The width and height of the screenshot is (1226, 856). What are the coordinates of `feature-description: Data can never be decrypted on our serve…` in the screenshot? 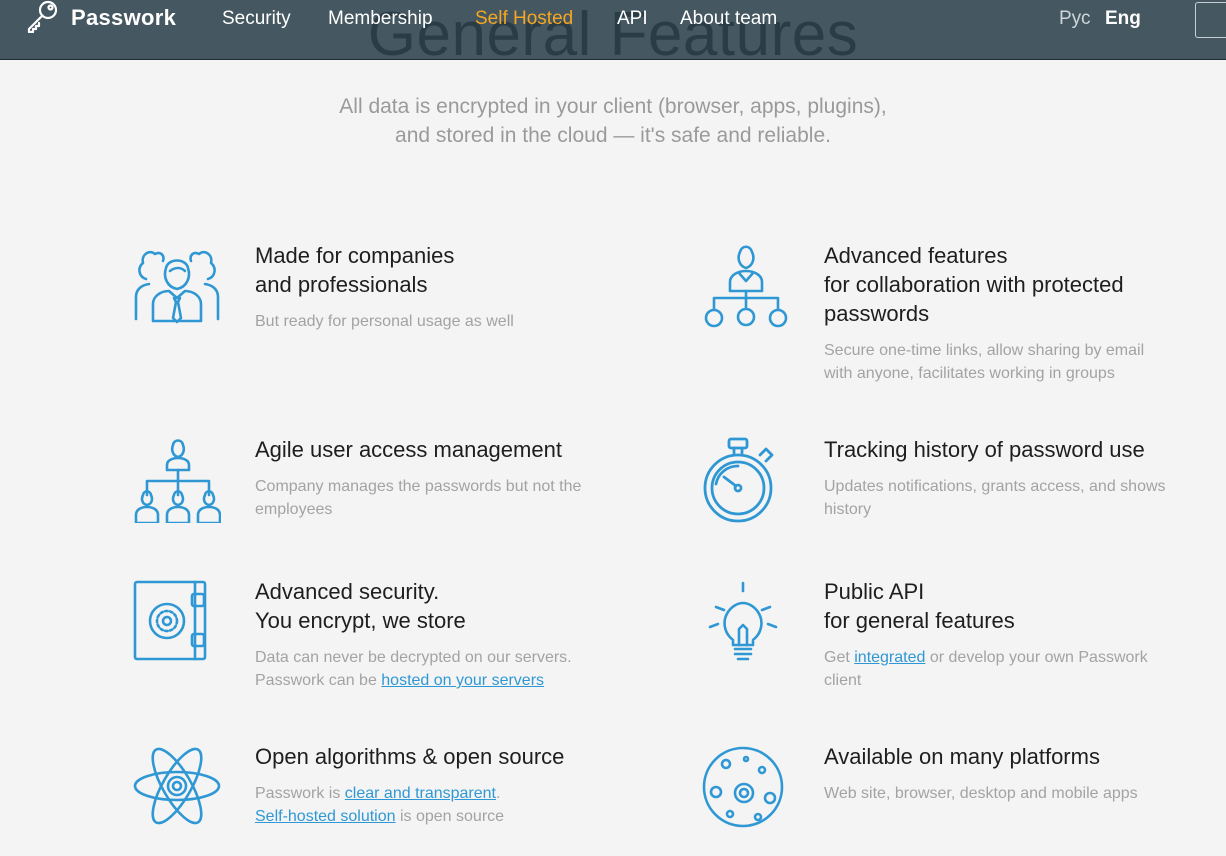 It's located at (465, 669).